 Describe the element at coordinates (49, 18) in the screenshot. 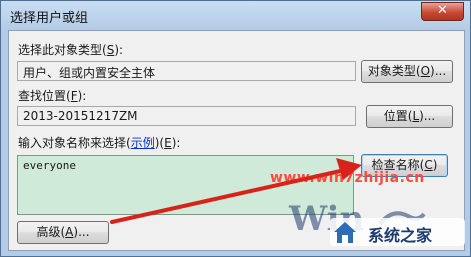

I see `dialog-title: 选择用户或组` at that location.